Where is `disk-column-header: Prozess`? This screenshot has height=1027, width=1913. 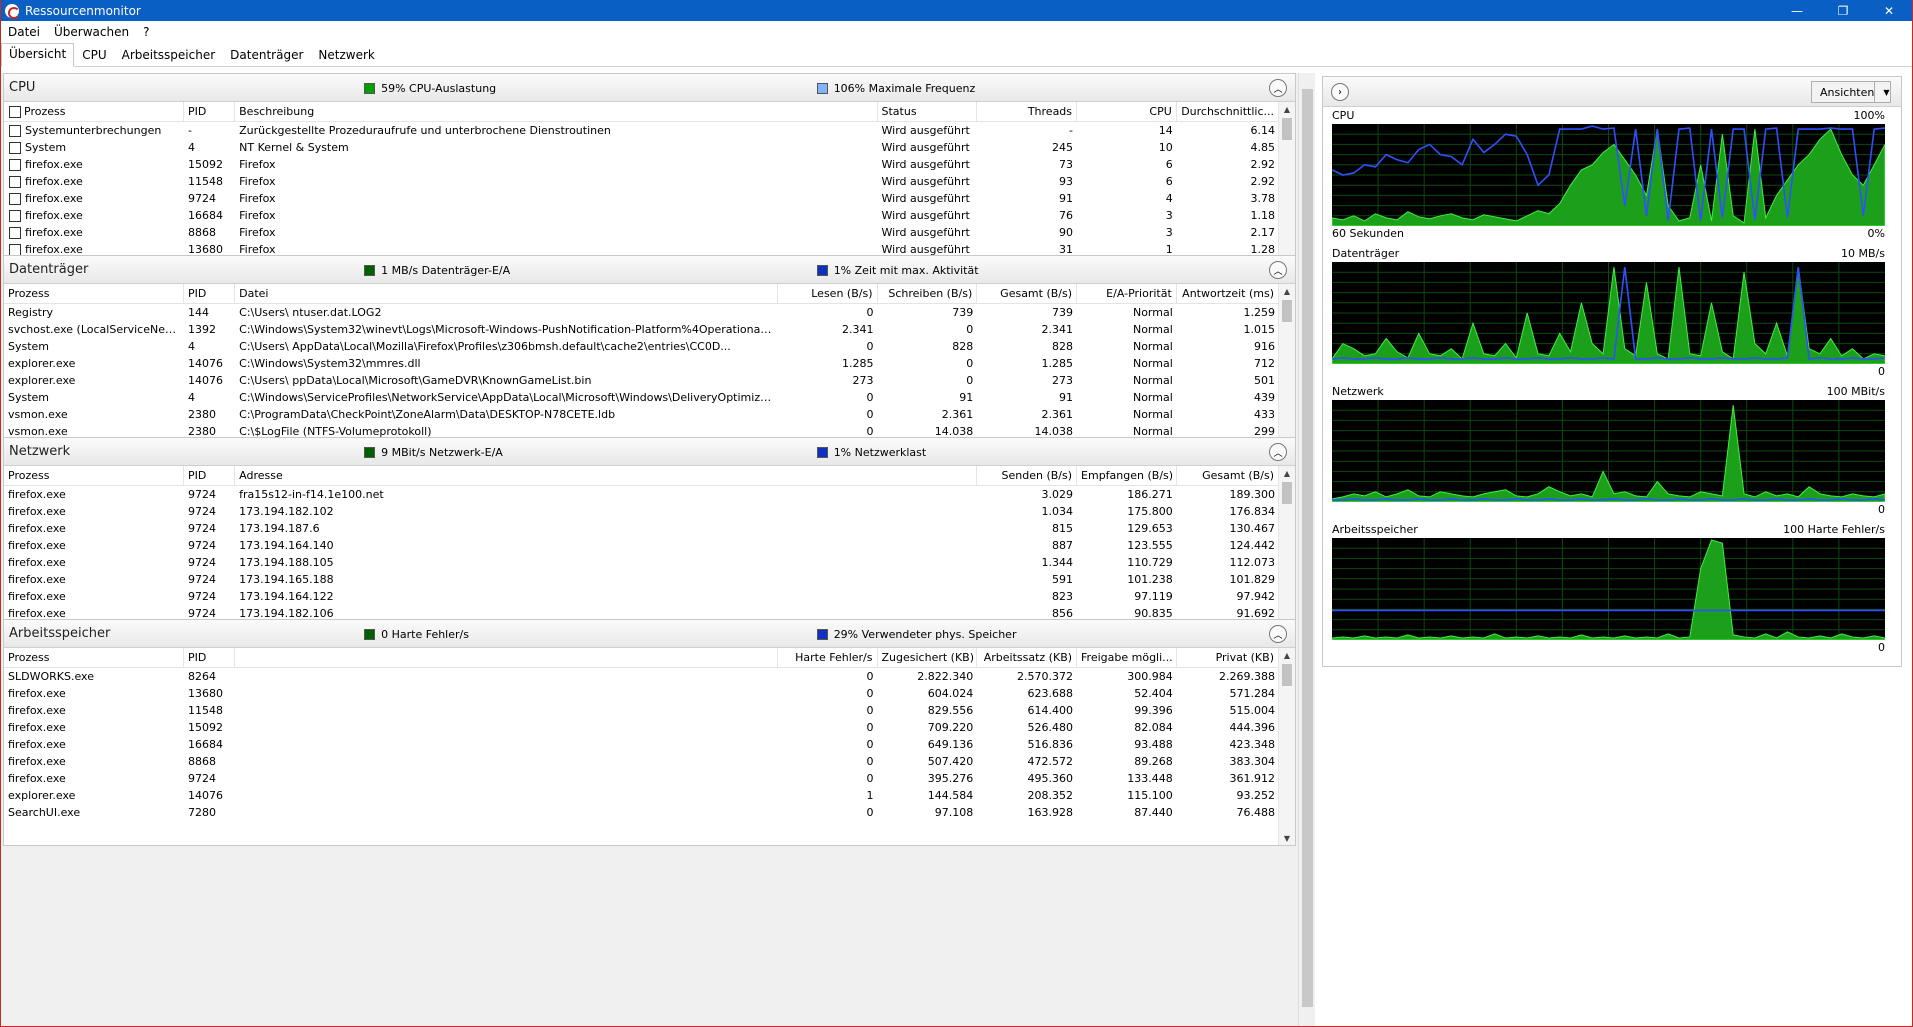
disk-column-header: Prozess is located at coordinates (94, 294).